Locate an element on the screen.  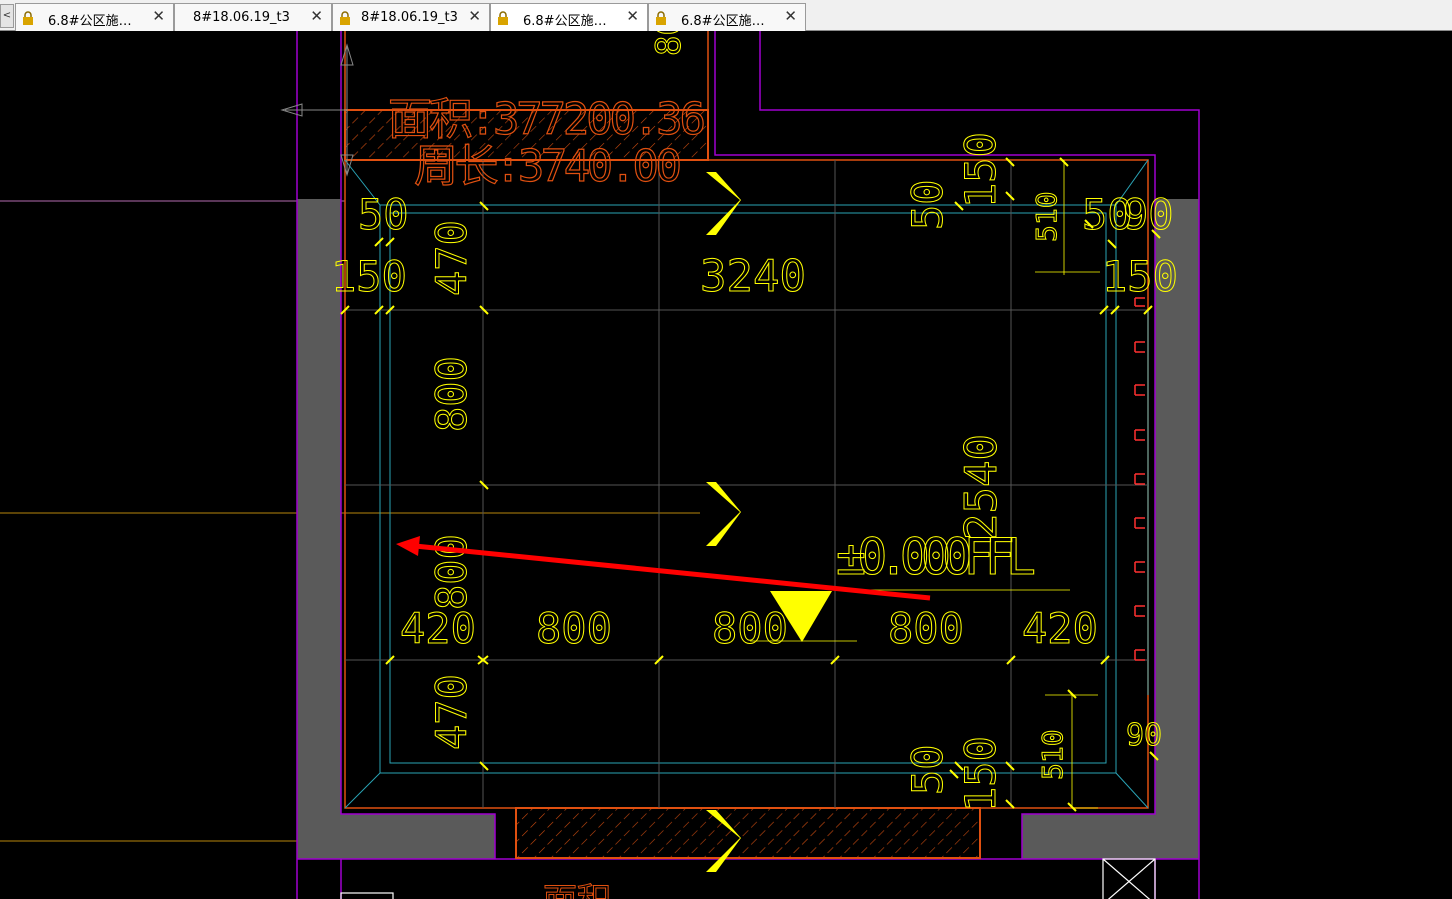
tab-document-3: 8#18.06.19_t3 ✕ is located at coordinates (411, 17).